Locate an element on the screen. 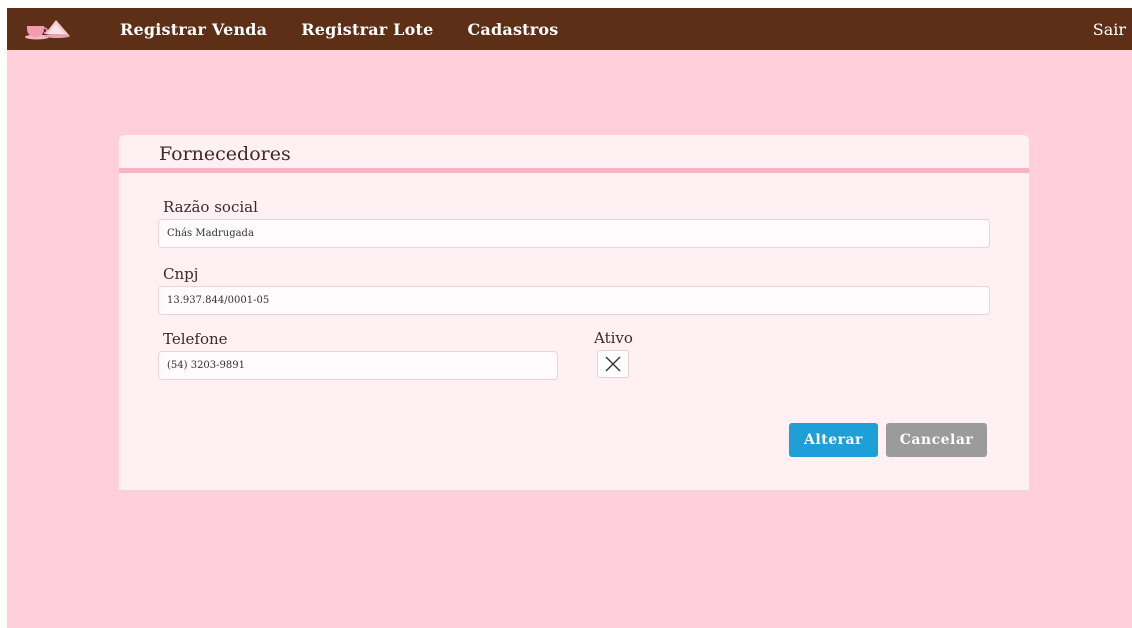 This screenshot has height=628, width=1132. cancelar-button: Cancelar is located at coordinates (936, 440).